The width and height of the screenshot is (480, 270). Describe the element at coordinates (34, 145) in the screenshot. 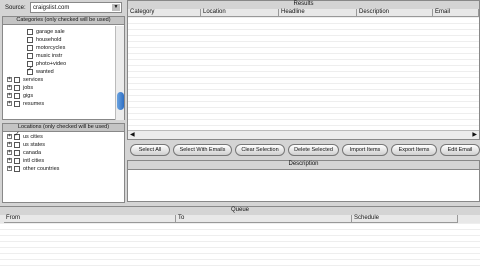

I see `location-label: us states` at that location.